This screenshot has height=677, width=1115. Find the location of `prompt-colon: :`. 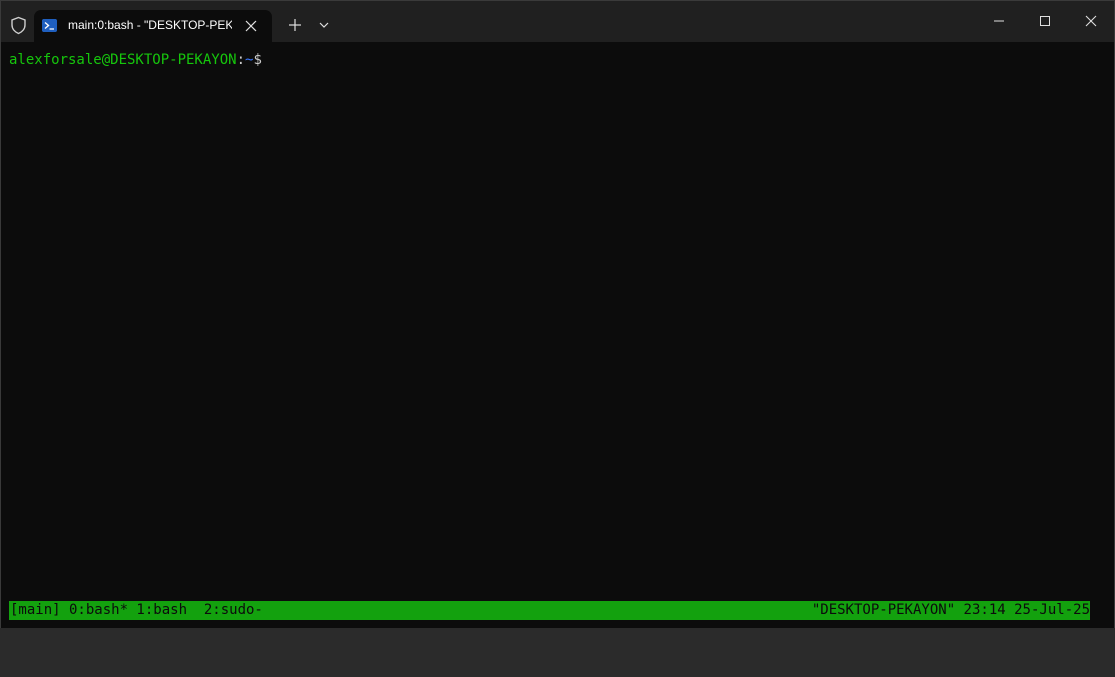

prompt-colon: : is located at coordinates (241, 60).